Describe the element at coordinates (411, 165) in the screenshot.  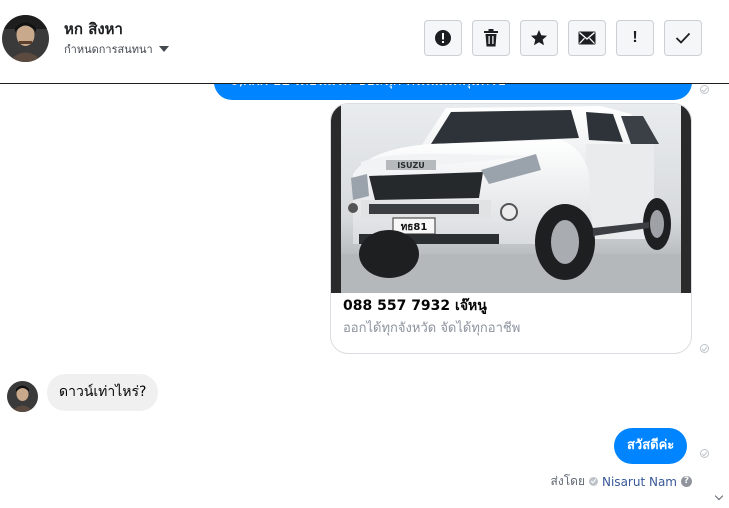
I see `brand-badge: ISUZU` at that location.